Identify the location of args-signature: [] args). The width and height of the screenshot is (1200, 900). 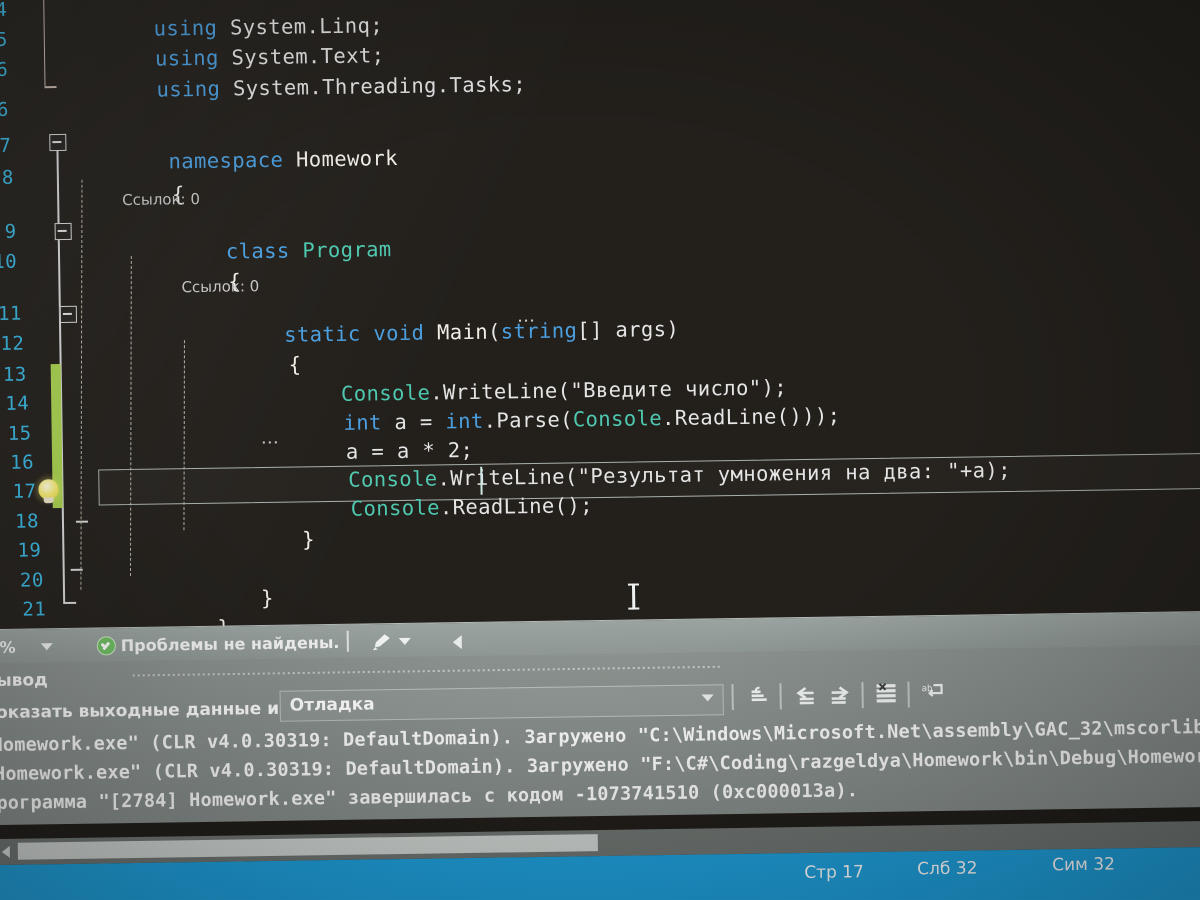
(628, 329).